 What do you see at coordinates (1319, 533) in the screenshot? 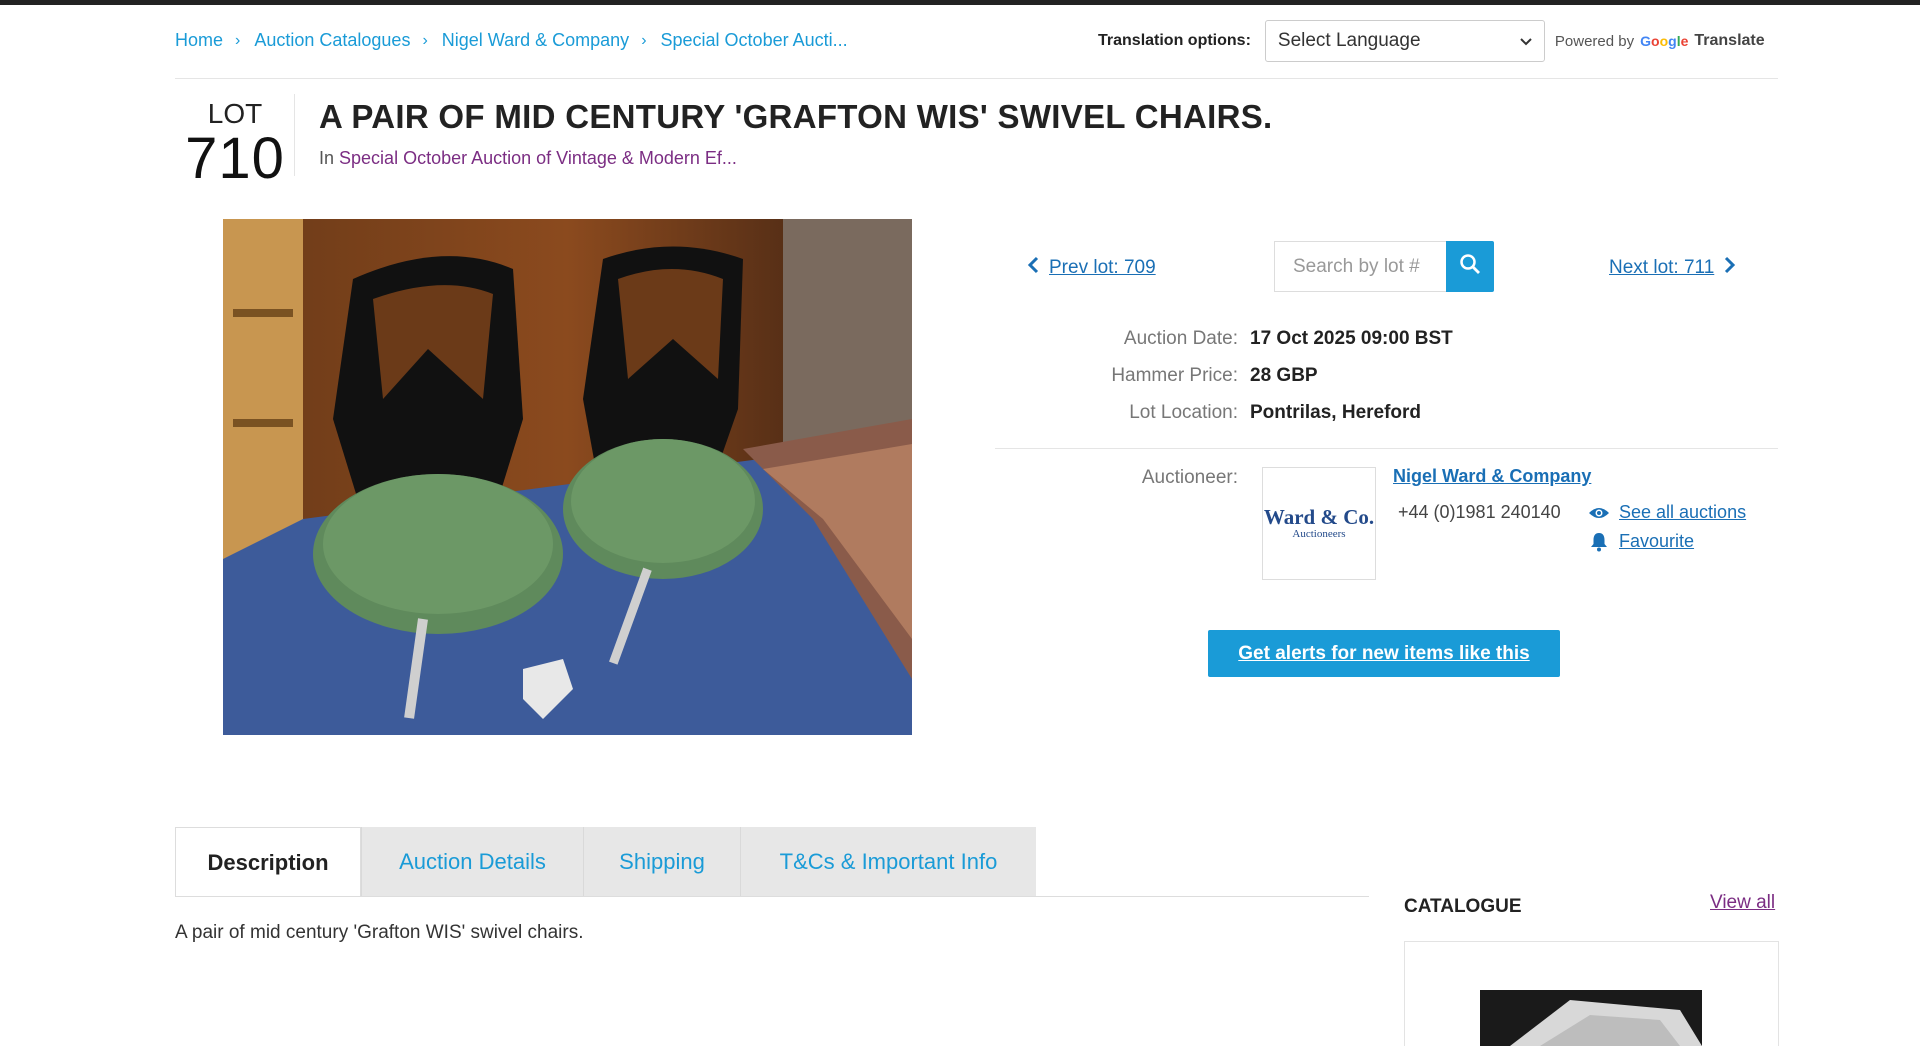
I see `logo-line2: Auctioneers` at bounding box center [1319, 533].